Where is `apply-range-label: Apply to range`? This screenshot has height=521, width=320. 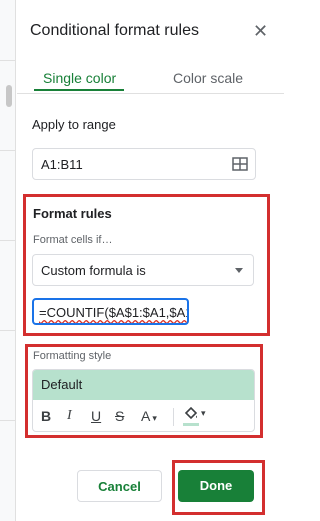
apply-range-label: Apply to range is located at coordinates (74, 124).